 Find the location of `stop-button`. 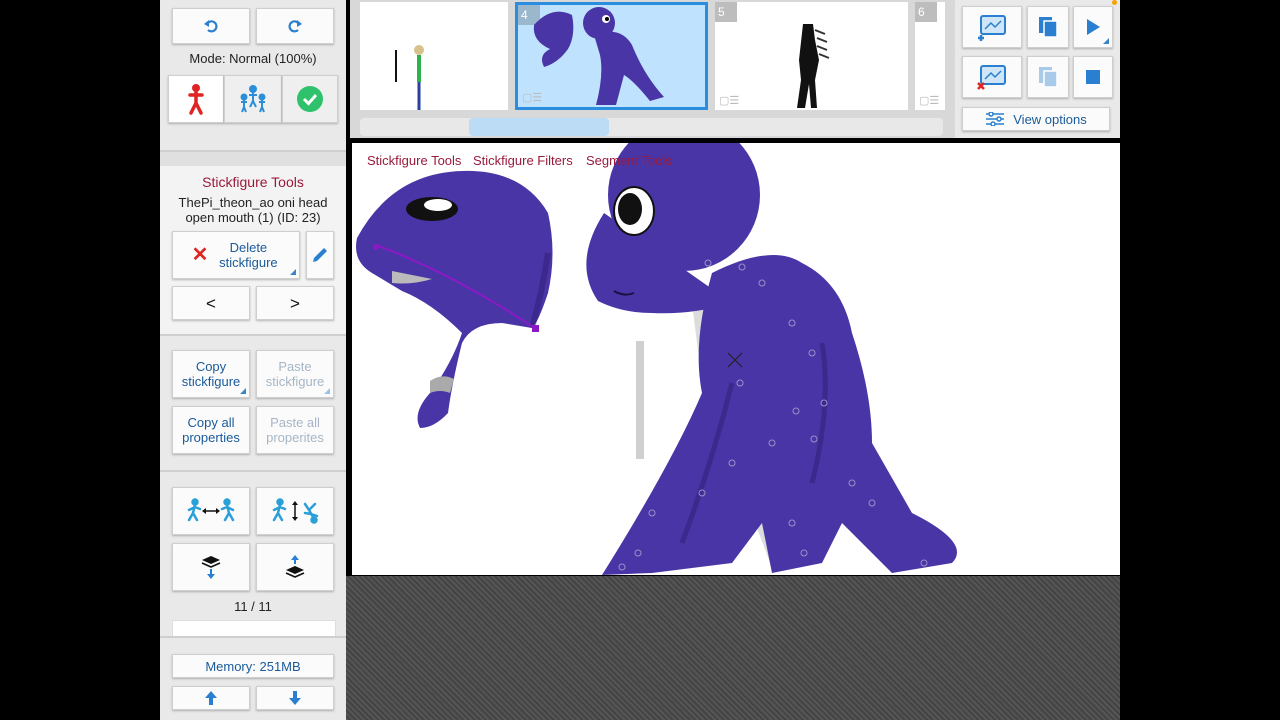

stop-button is located at coordinates (1093, 77).